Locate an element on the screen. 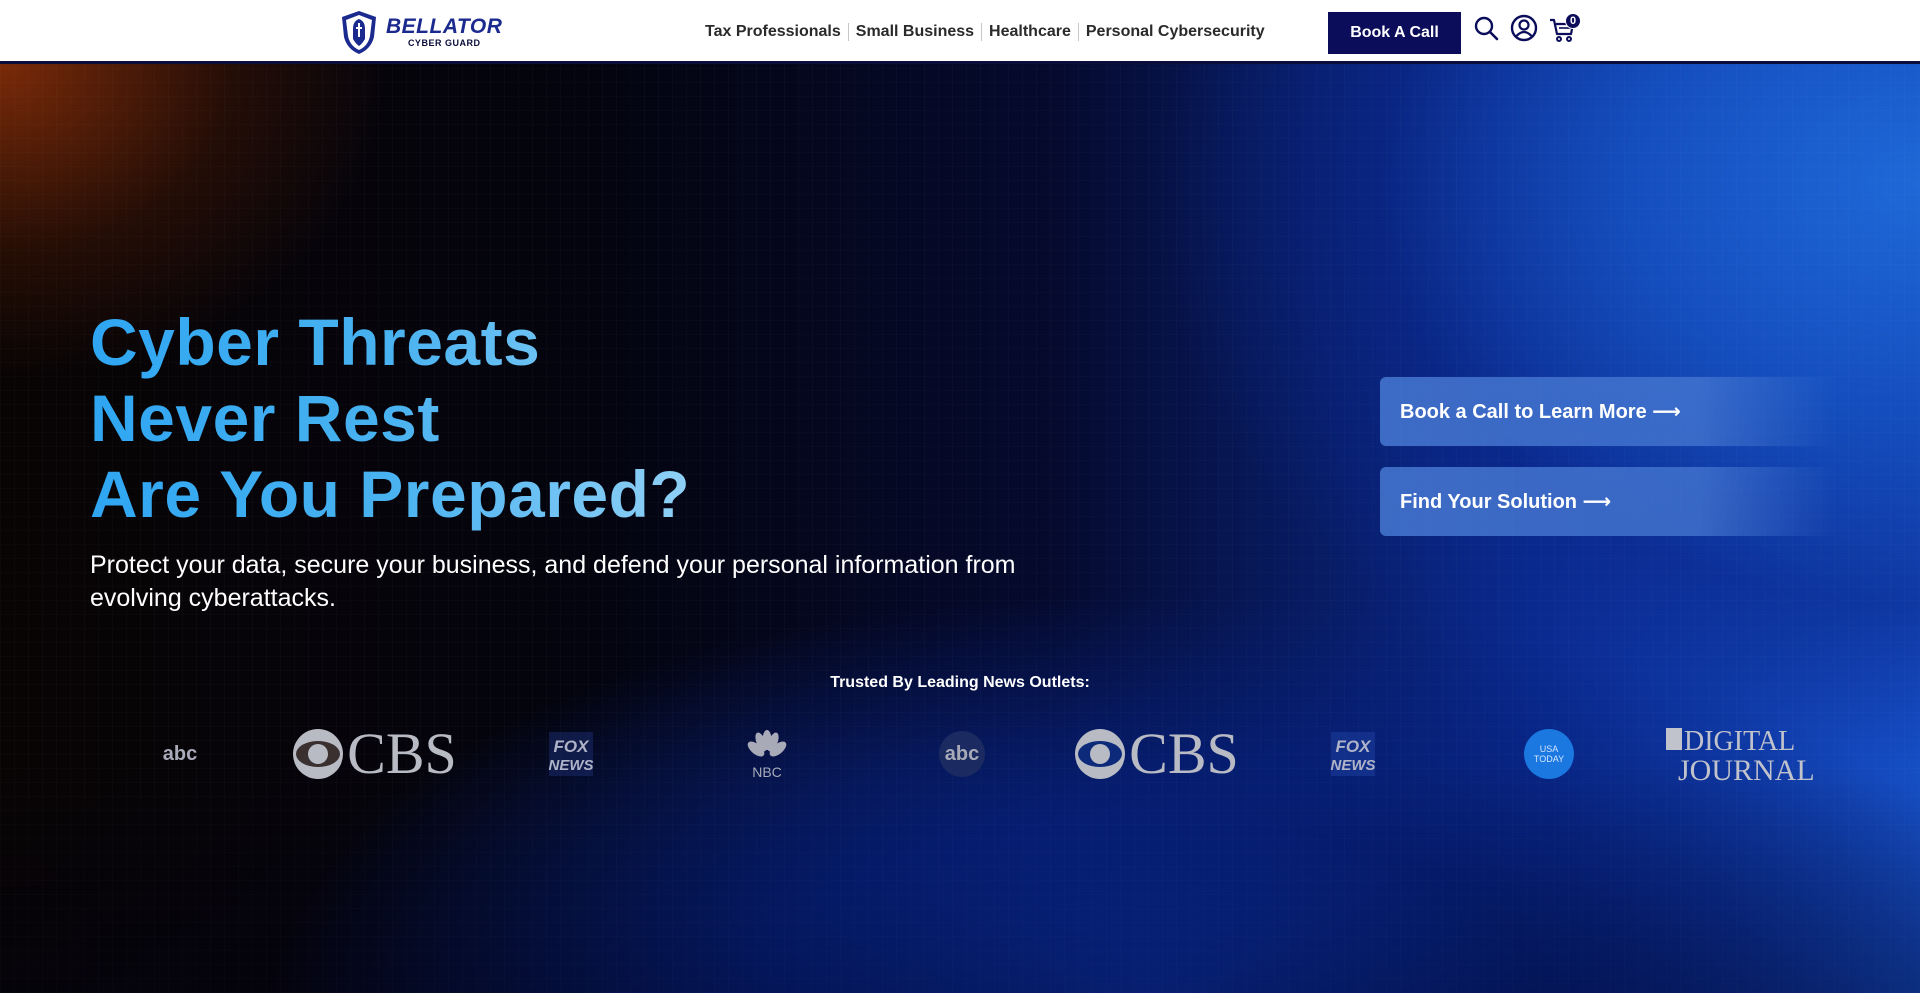 This screenshot has width=1920, height=993. outlet-logo-digital-journal: DIGITAL JOURNAL is located at coordinates (1745, 754).